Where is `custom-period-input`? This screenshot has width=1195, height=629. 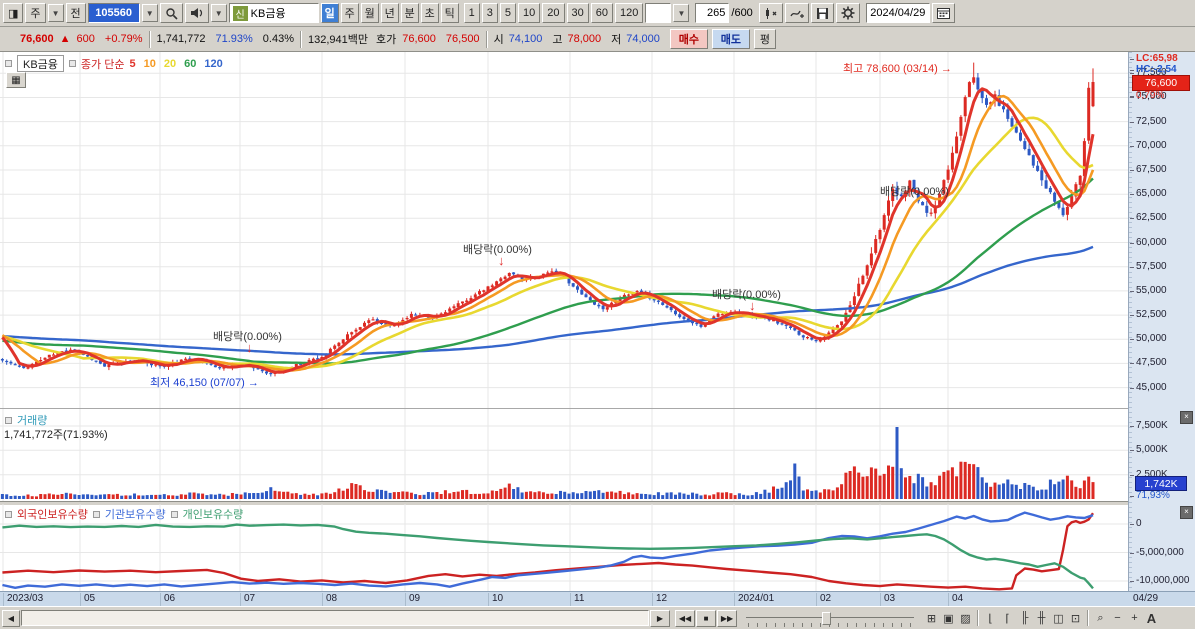
custom-period-input is located at coordinates (658, 13).